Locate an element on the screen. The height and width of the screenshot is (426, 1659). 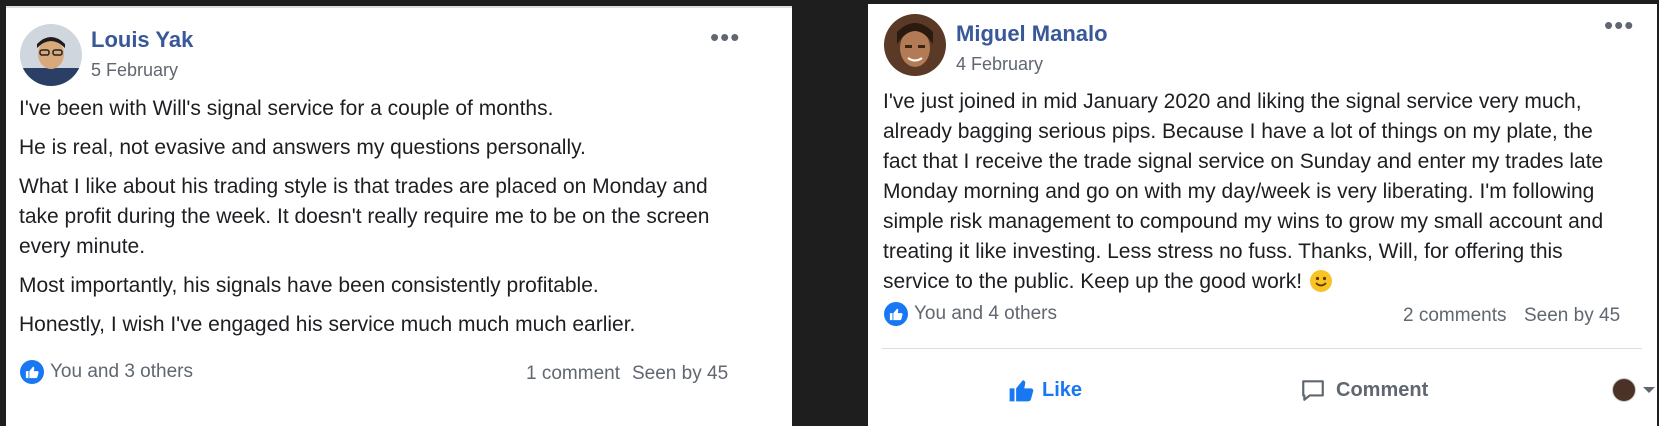
comment-button: Comment is located at coordinates (1364, 390).